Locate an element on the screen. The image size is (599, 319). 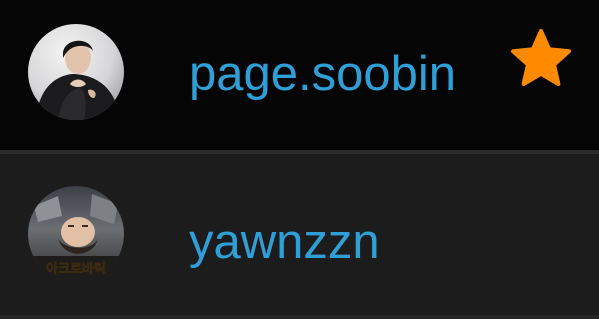
avatar: 아크로바틱 is located at coordinates (76, 234).